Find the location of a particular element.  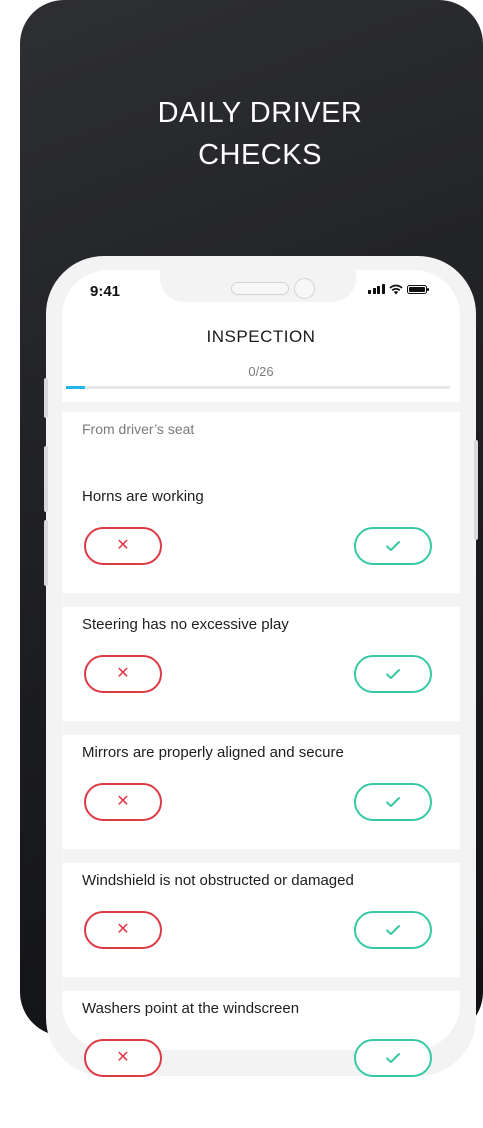

progress-bar is located at coordinates (258, 387).